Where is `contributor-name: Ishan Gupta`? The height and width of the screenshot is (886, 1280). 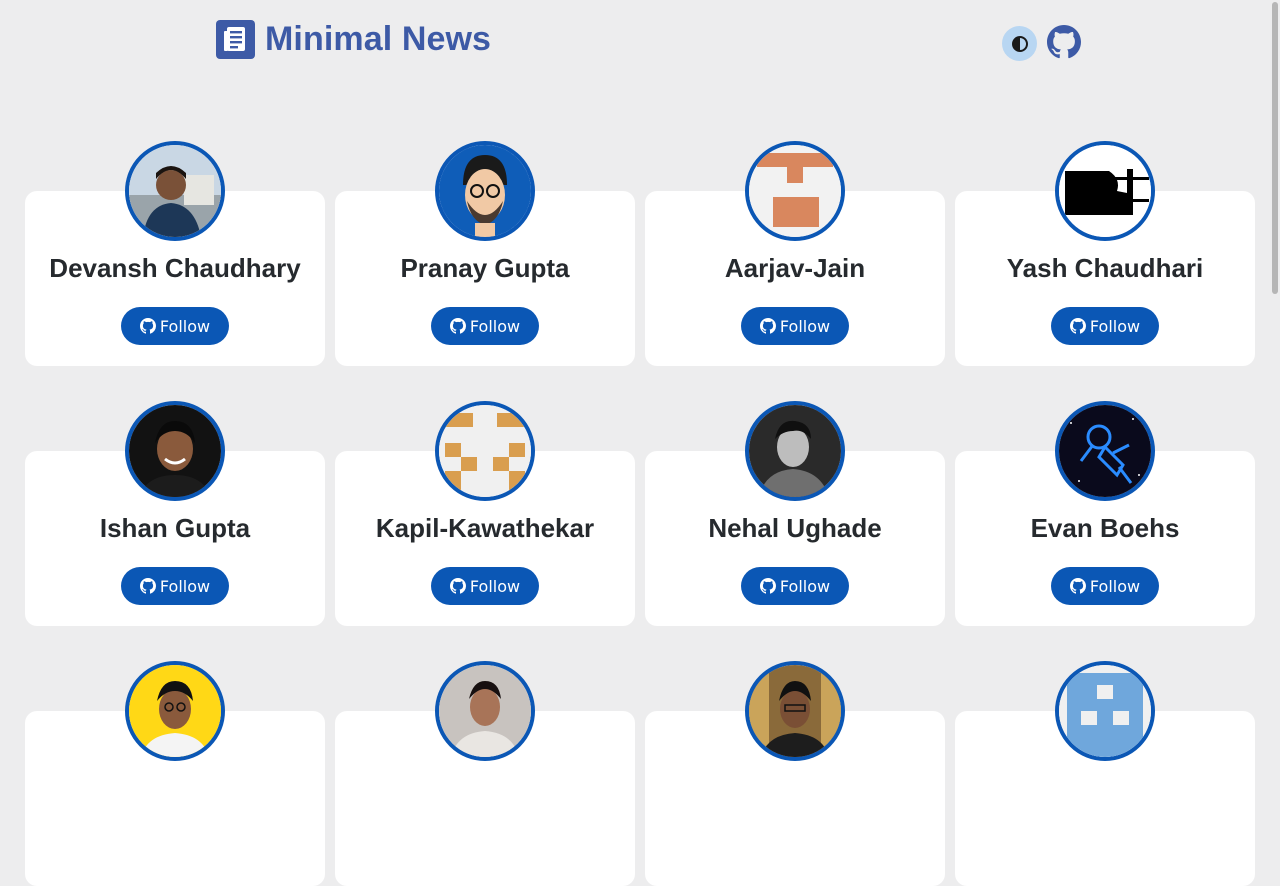
contributor-name: Ishan Gupta is located at coordinates (175, 528).